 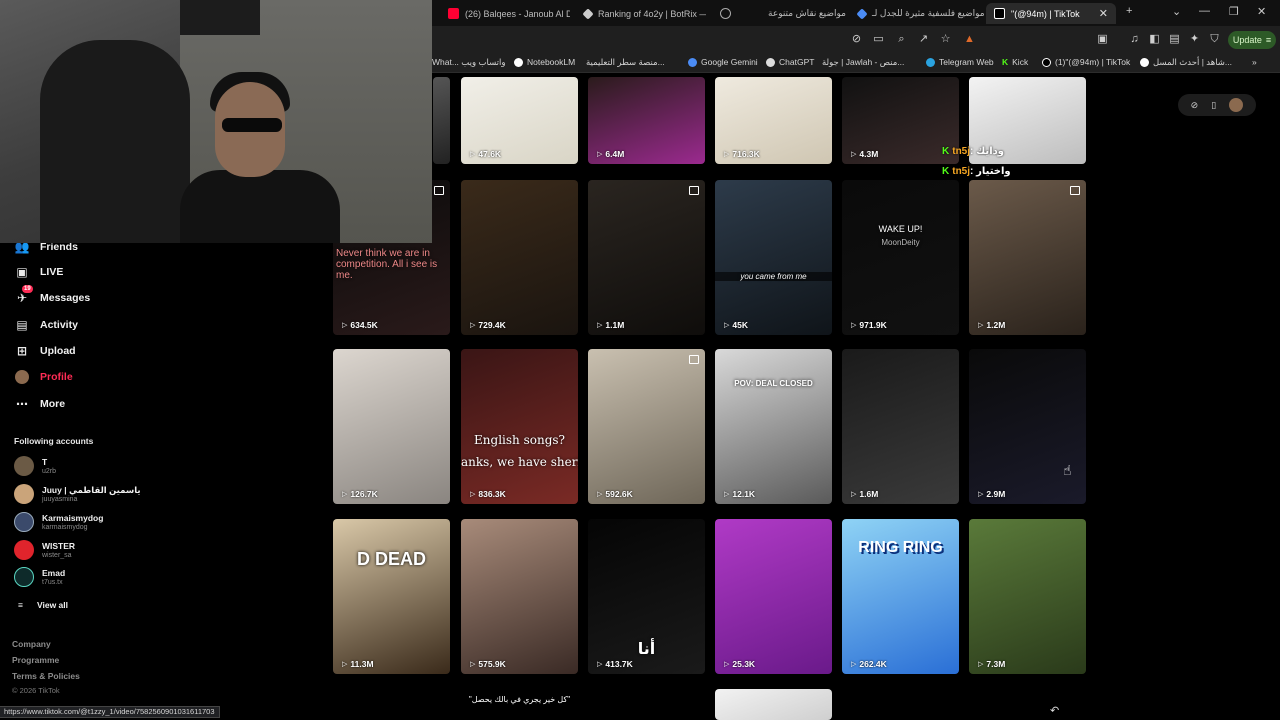 I want to click on bookmark-item: NotebookLM, so click(x=544, y=62).